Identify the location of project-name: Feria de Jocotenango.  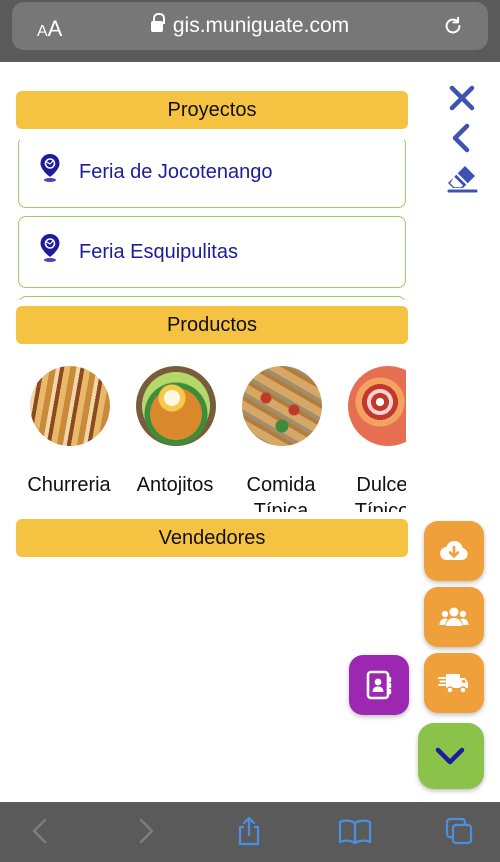
(176, 172).